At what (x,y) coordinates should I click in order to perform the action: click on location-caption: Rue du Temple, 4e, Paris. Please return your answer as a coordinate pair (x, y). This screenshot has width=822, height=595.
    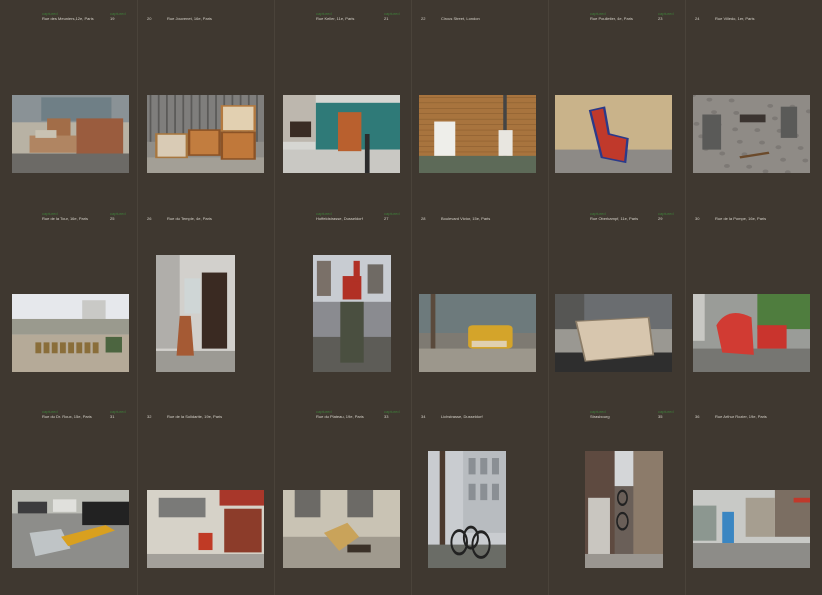
    Looking at the image, I should click on (189, 218).